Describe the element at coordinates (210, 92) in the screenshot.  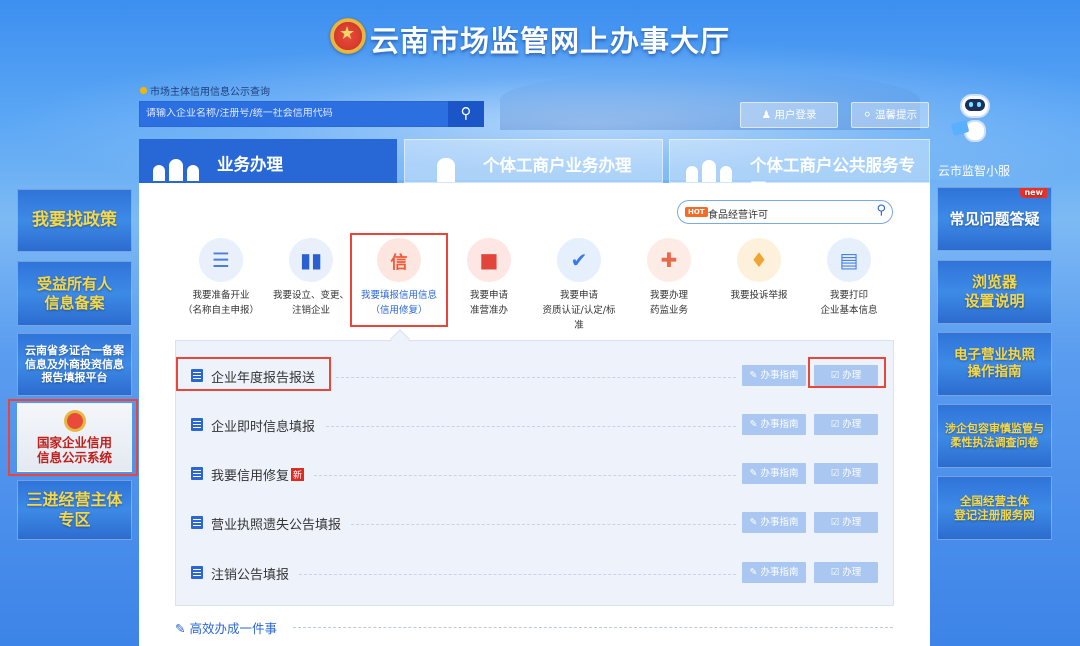
I see `search-hint-text: 市场主体信用信息公示查询` at that location.